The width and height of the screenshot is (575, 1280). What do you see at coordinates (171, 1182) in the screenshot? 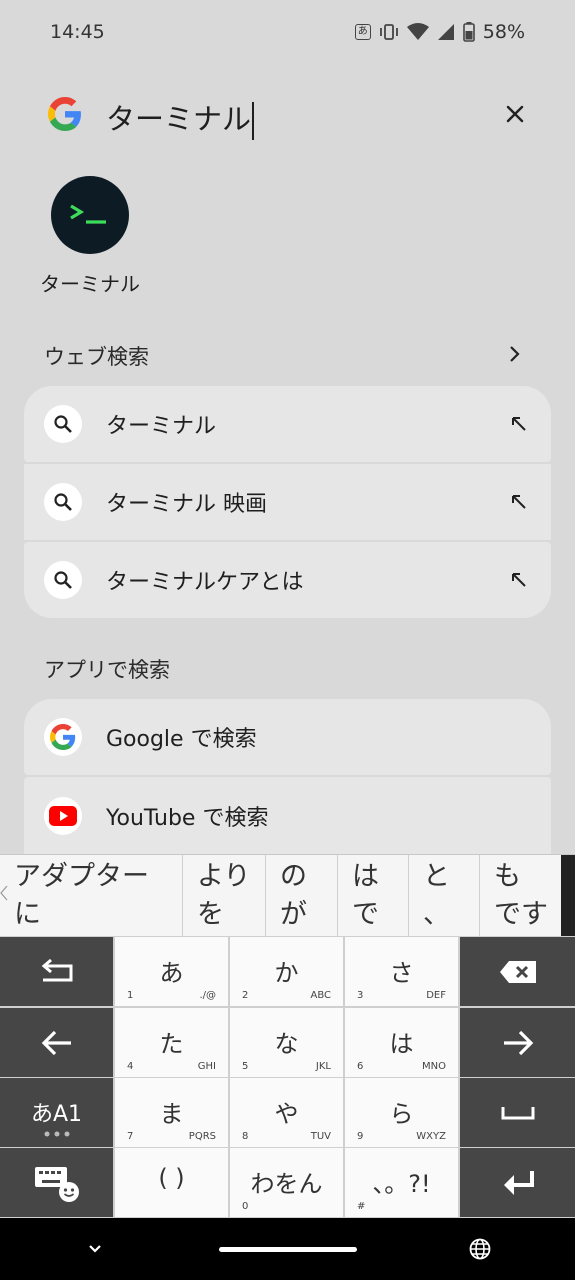
I see `key-paren: ( )` at bounding box center [171, 1182].